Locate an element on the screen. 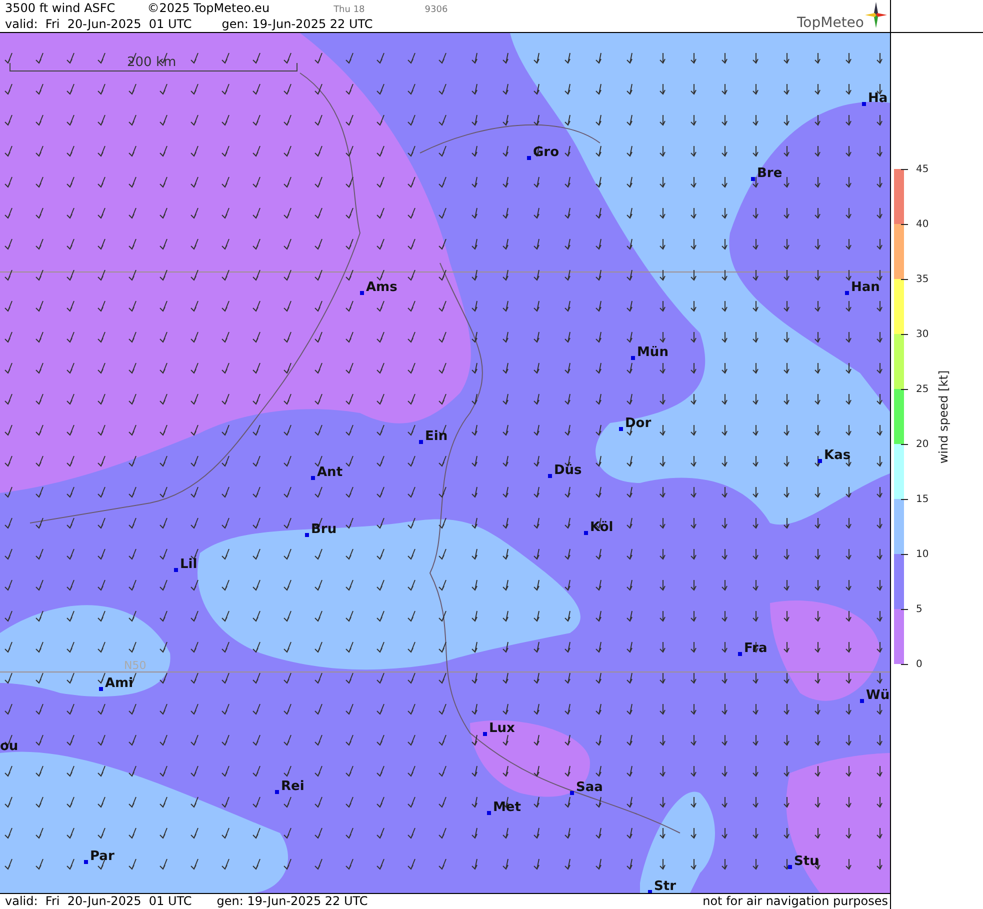  tick-label: 10 is located at coordinates (922, 554).